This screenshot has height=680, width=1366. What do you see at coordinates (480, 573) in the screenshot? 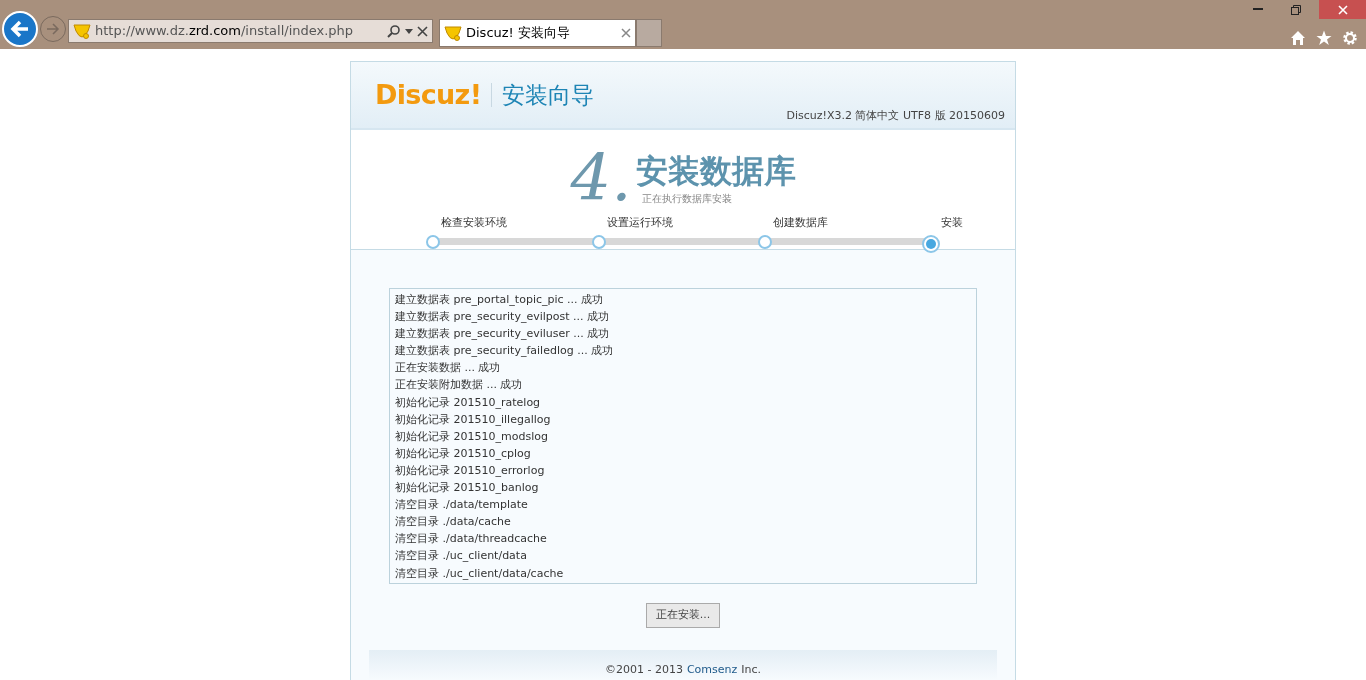
I see `log-line: 清空目录 ./uc_client/data/cache` at bounding box center [480, 573].